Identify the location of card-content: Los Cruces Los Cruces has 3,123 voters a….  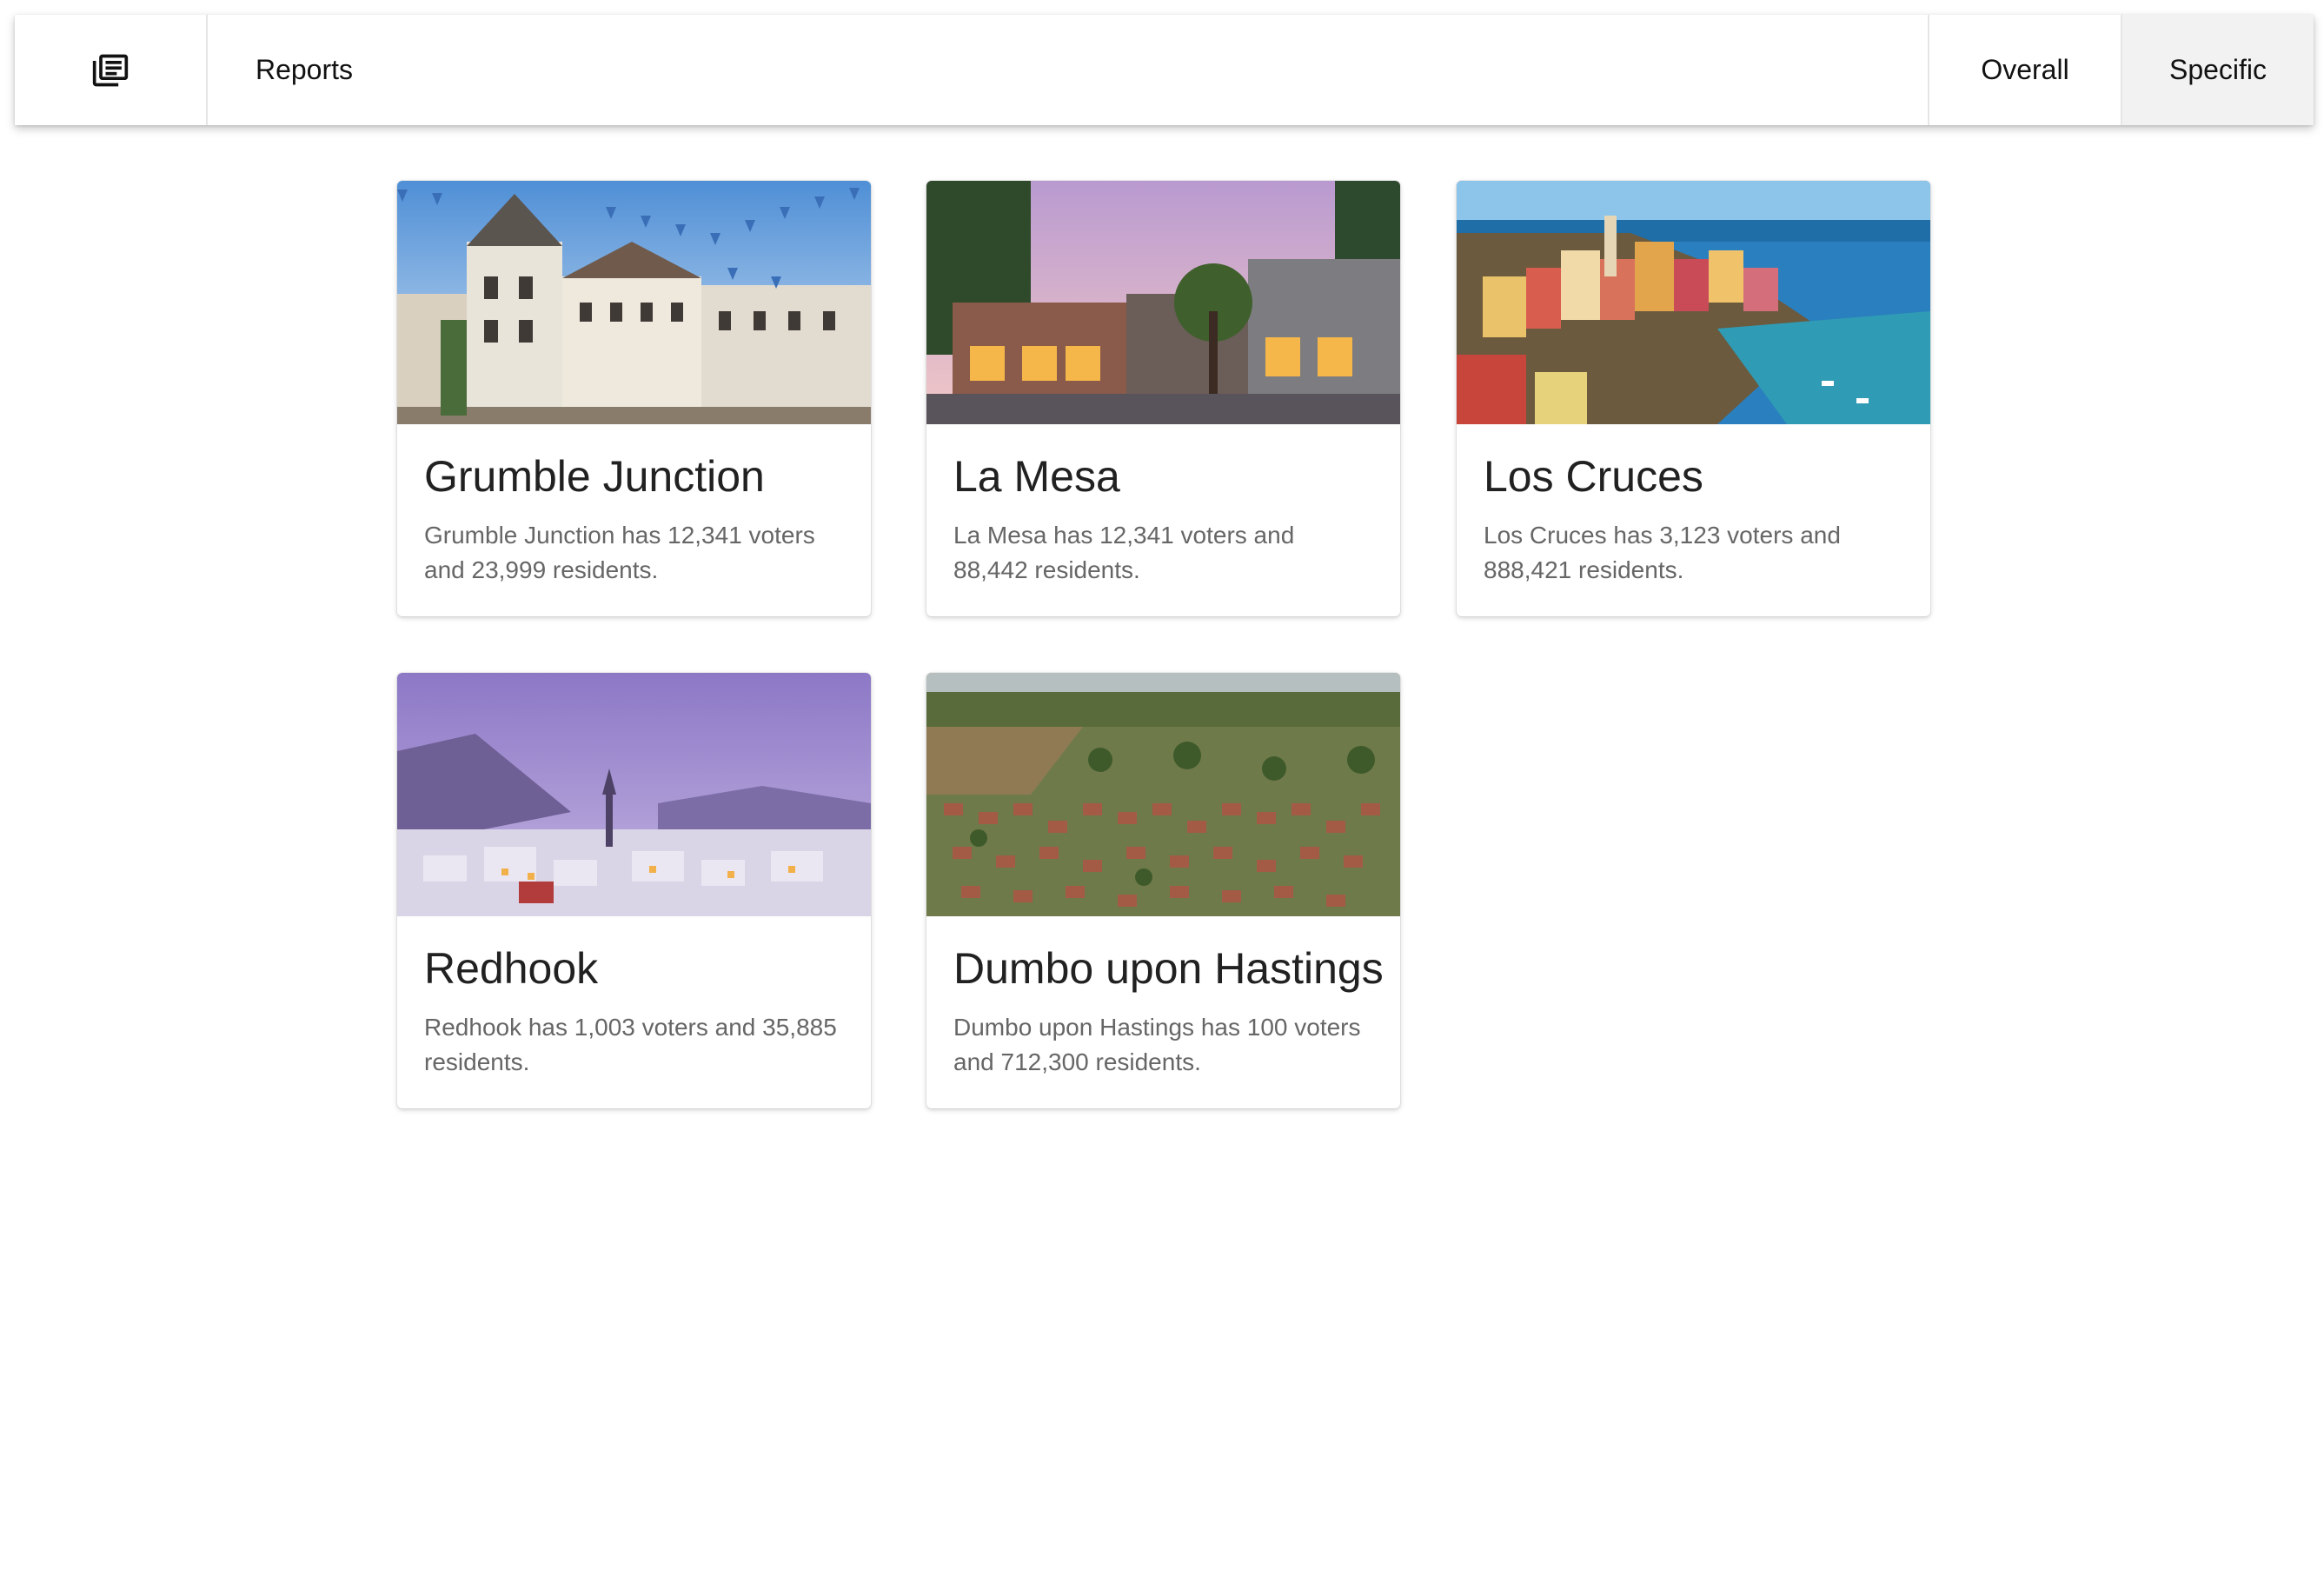
(1694, 519).